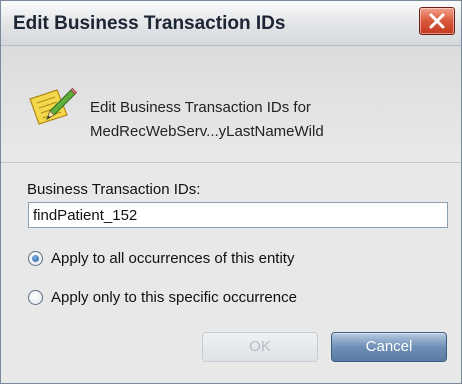 The image size is (462, 384). I want to click on radio-apply-all-label: Apply to all occurrences of this entity, so click(173, 258).